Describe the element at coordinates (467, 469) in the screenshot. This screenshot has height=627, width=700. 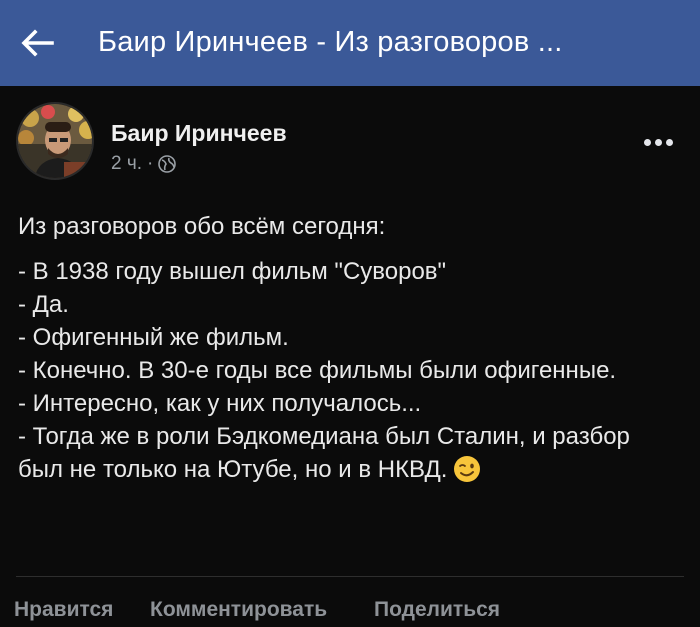
I see `winking-face-emoji` at that location.